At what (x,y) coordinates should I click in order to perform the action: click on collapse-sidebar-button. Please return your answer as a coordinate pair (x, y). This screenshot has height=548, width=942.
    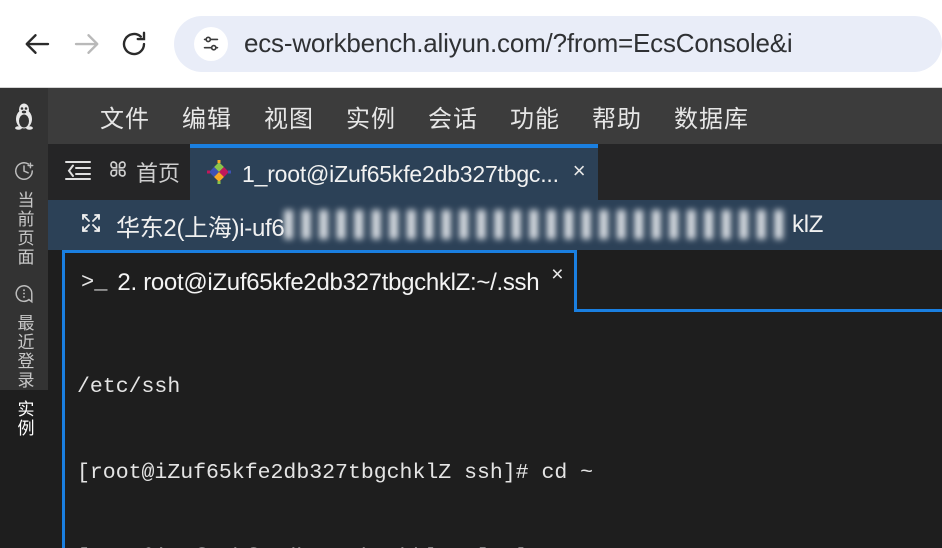
    Looking at the image, I should click on (78, 172).